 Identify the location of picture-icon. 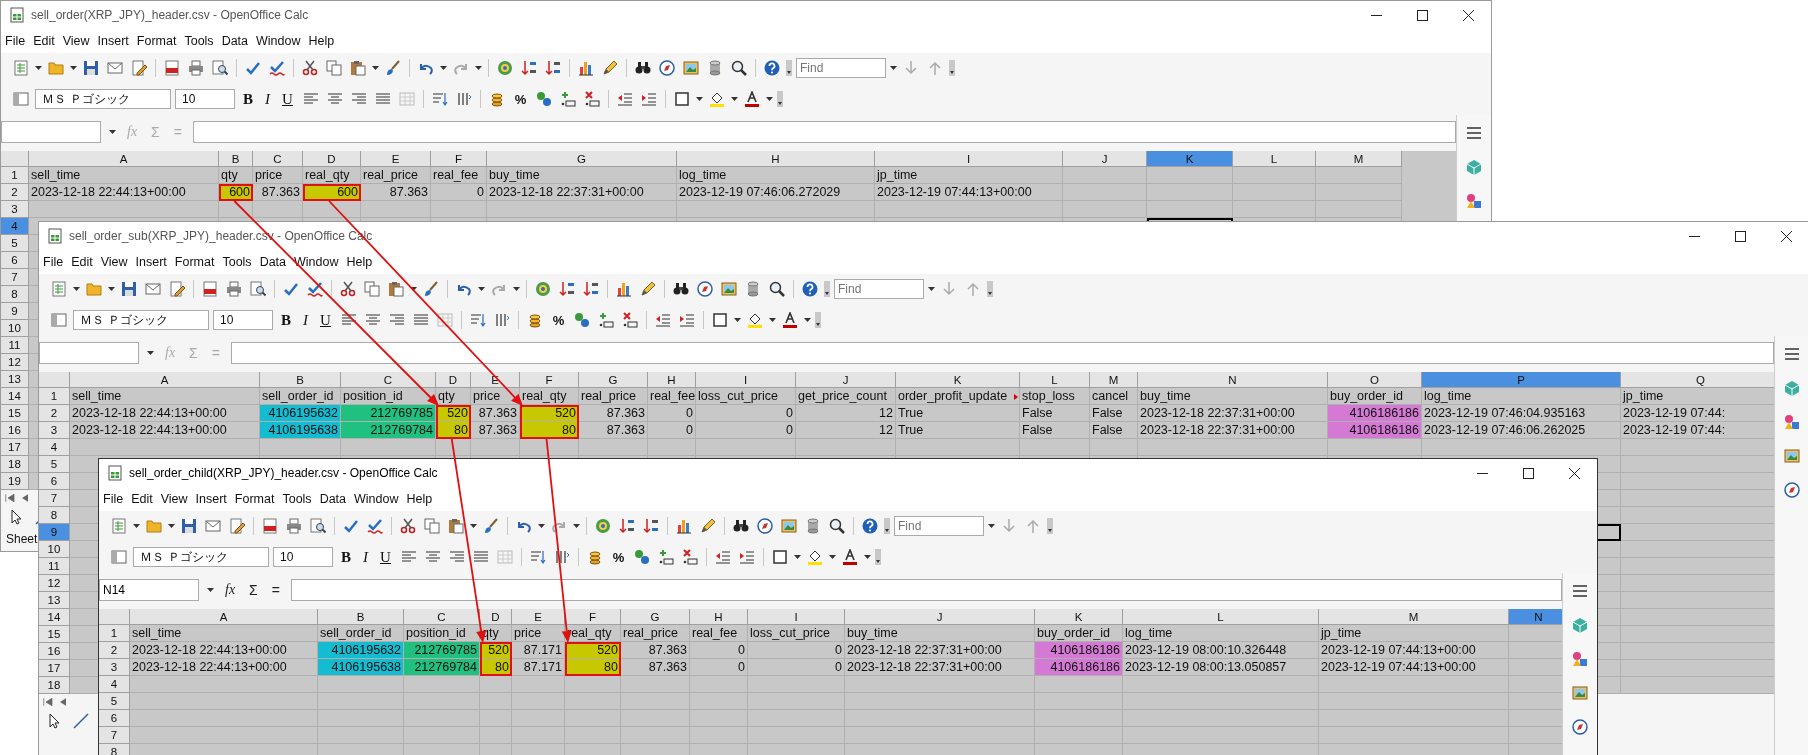
(1580, 693).